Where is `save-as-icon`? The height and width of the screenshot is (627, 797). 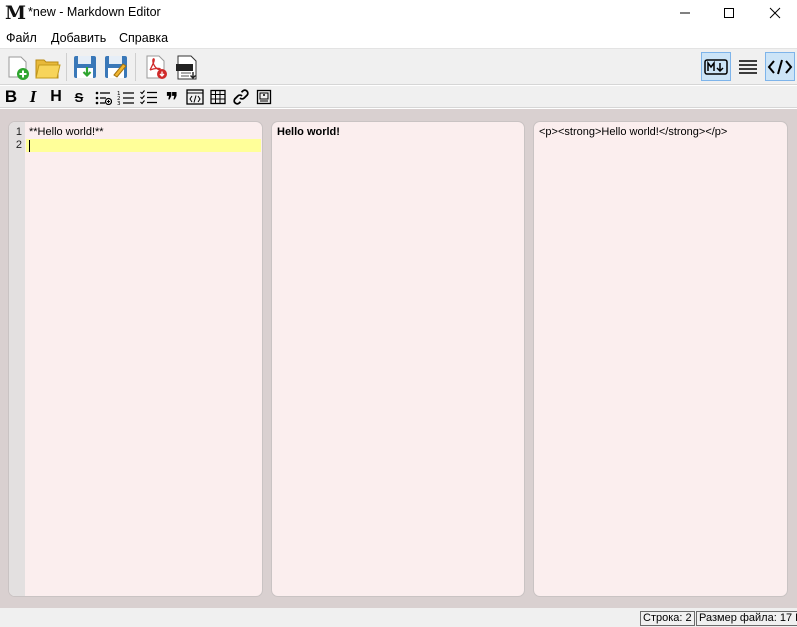
save-as-icon is located at coordinates (116, 67).